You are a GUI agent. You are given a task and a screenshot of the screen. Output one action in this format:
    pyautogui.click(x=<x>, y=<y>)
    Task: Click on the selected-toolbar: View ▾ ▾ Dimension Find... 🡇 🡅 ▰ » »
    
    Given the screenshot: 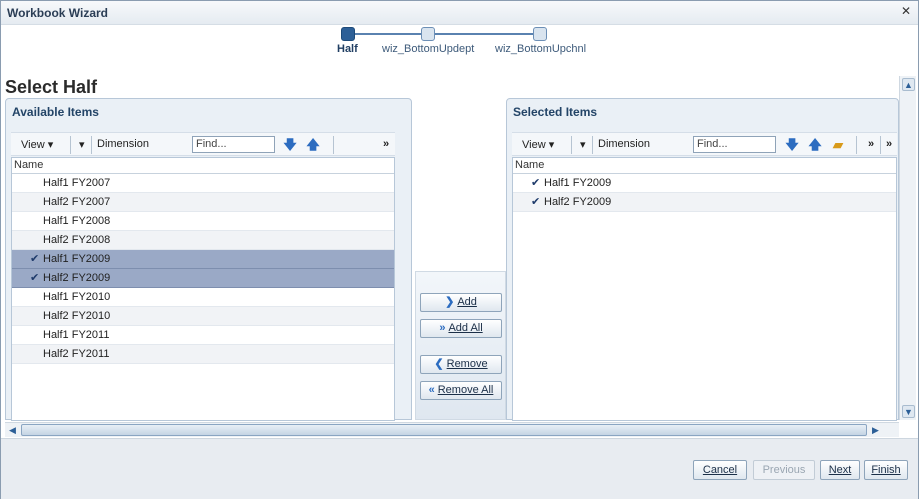 What is the action you would take?
    pyautogui.click(x=704, y=144)
    